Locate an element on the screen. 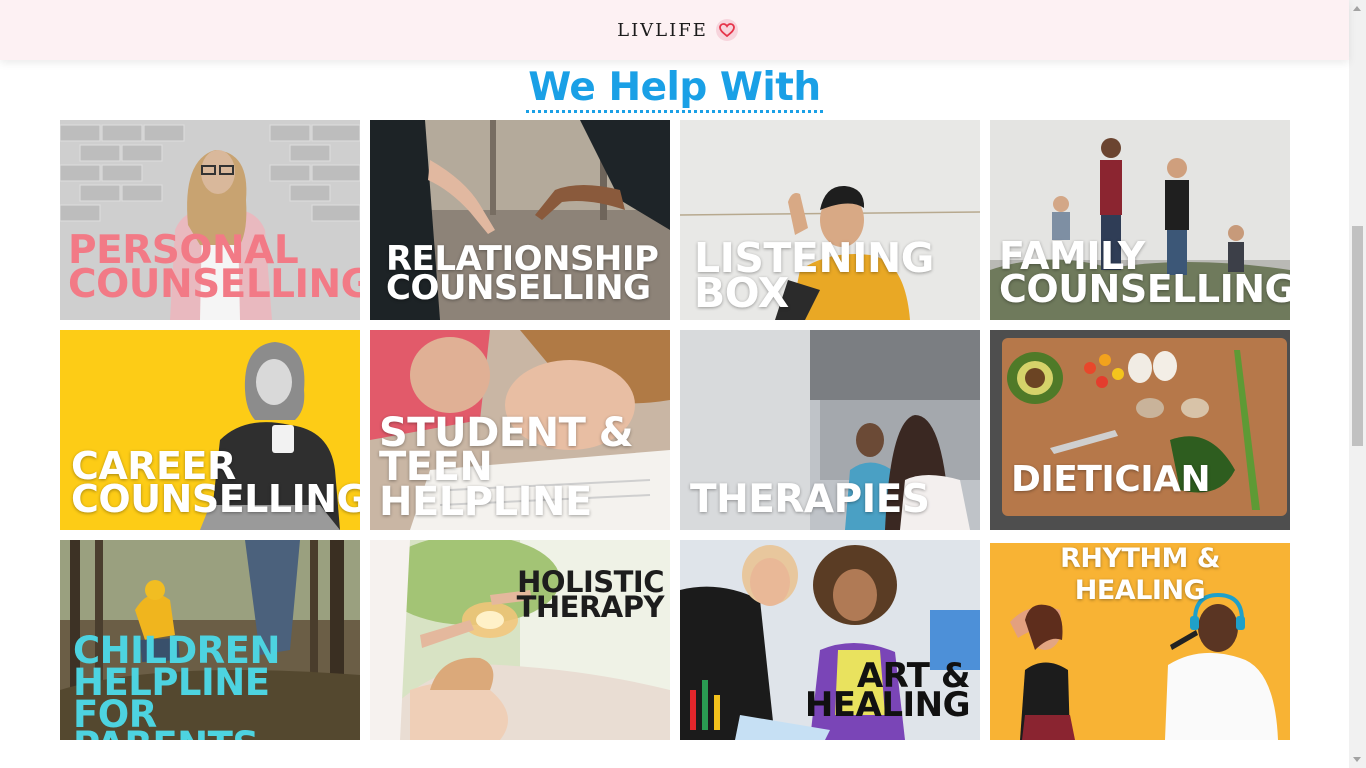 This screenshot has height=768, width=1366. service-label: HOLISTIC THERAPY is located at coordinates (590, 594).